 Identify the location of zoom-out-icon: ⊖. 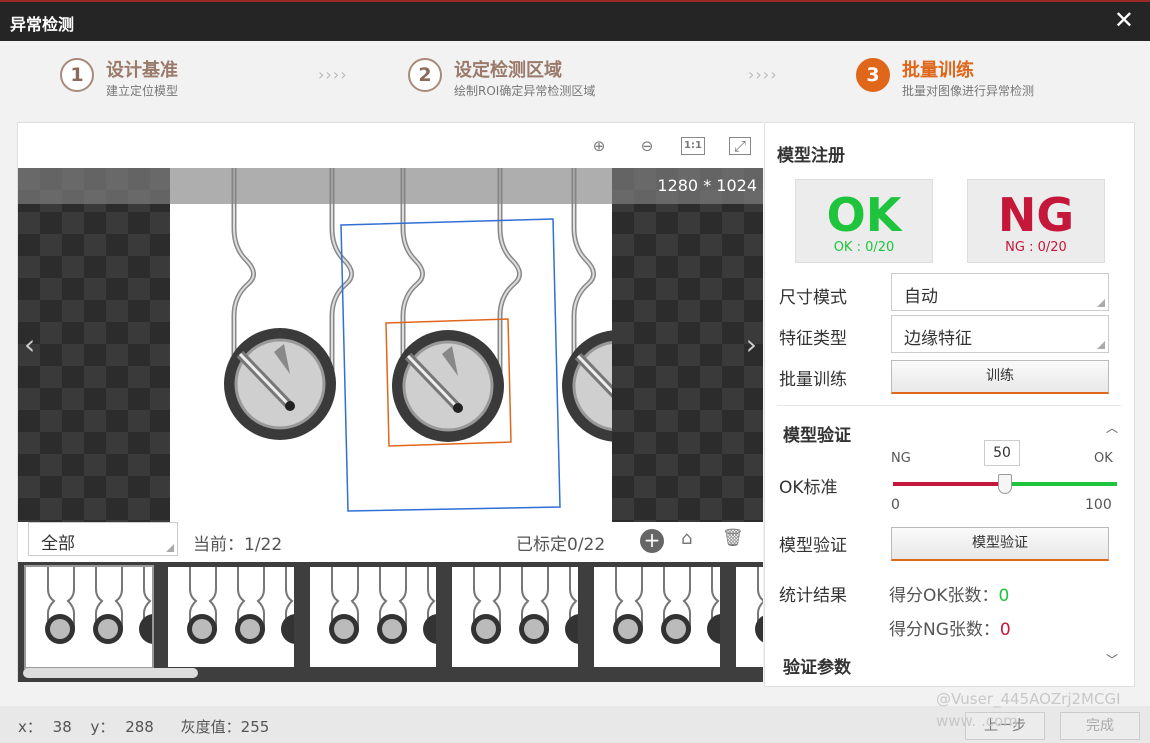
(647, 146).